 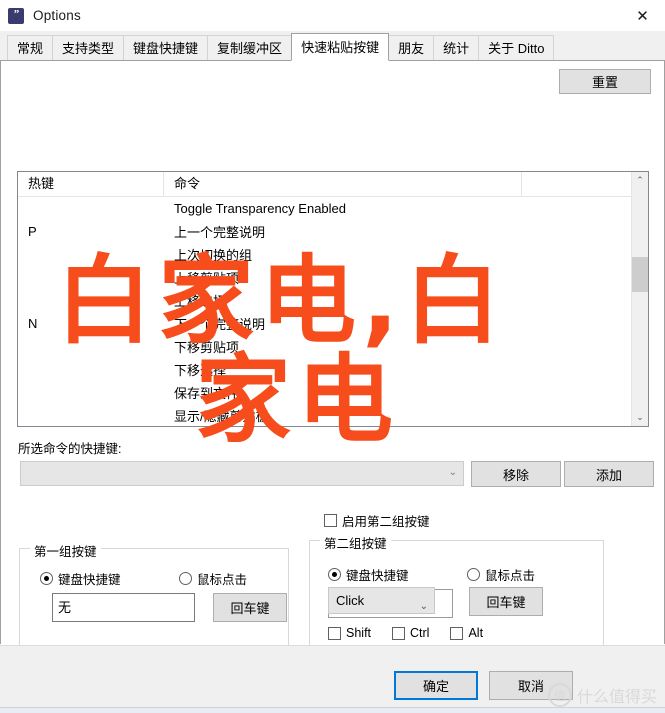 What do you see at coordinates (220, 232) in the screenshot?
I see `row-command: 上一个完整说明` at bounding box center [220, 232].